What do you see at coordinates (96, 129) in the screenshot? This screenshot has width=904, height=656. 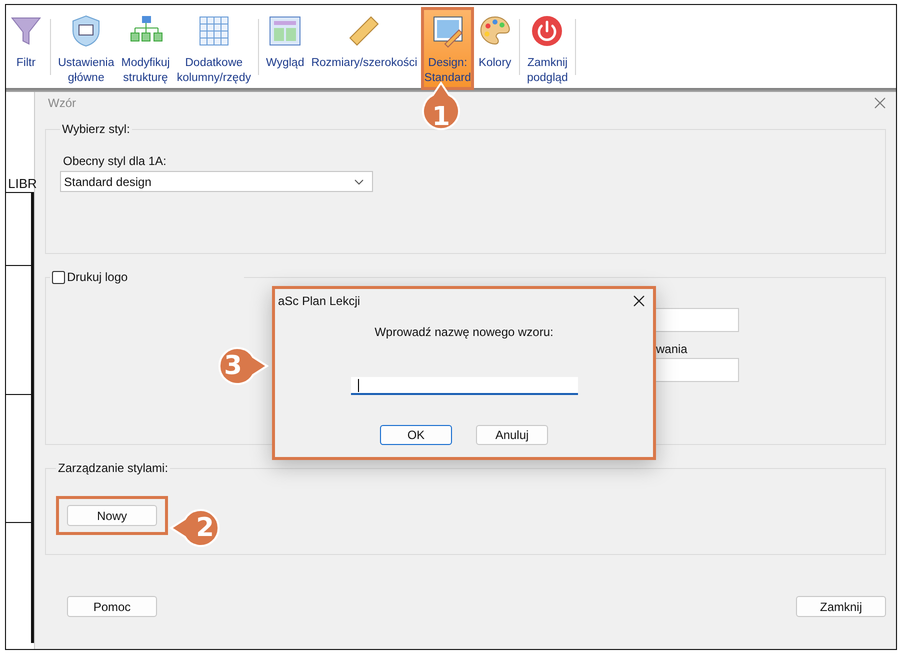 I see `group-legend: Wybierz styl:` at bounding box center [96, 129].